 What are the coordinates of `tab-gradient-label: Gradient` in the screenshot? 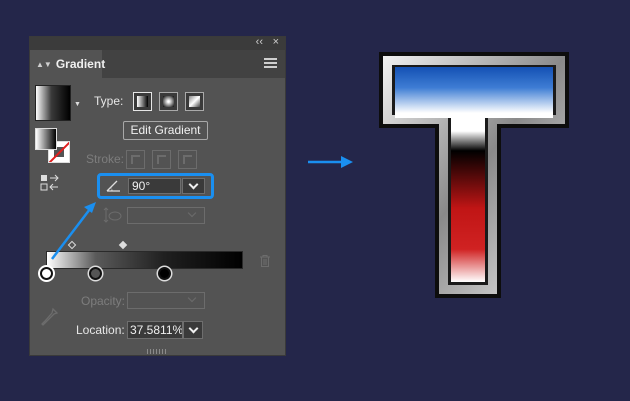 It's located at (80, 64).